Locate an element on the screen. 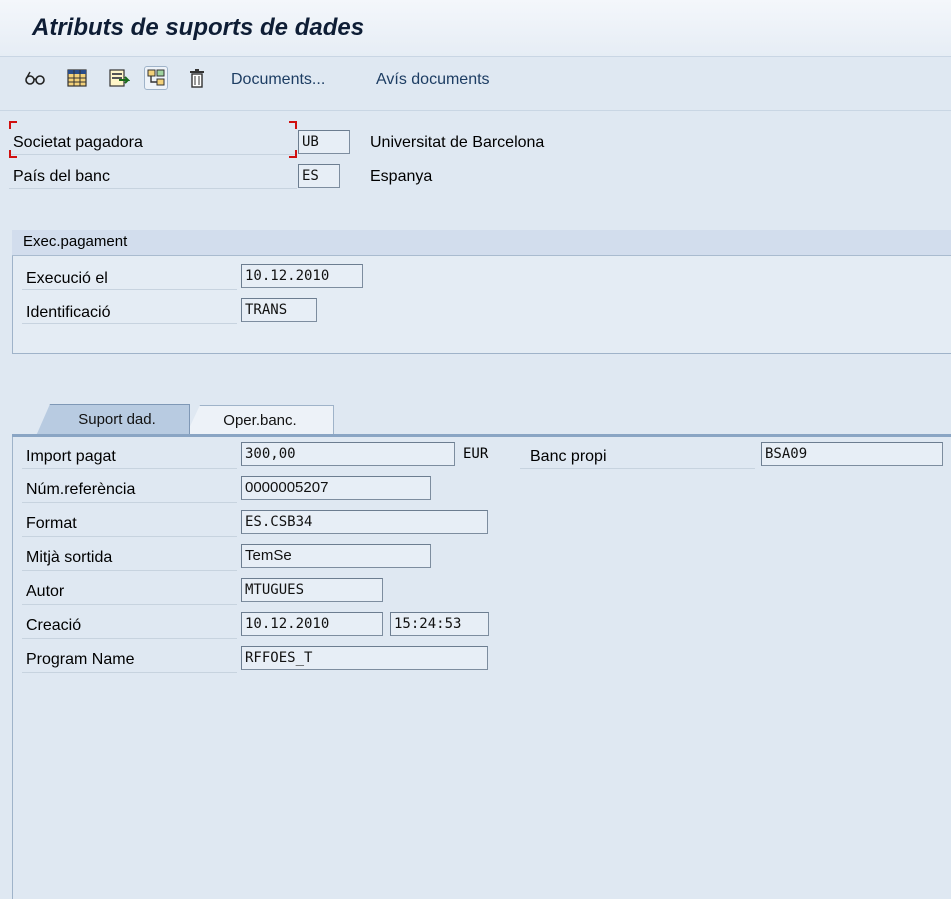 The height and width of the screenshot is (899, 951). house-bank-field: BSA09 is located at coordinates (852, 454).